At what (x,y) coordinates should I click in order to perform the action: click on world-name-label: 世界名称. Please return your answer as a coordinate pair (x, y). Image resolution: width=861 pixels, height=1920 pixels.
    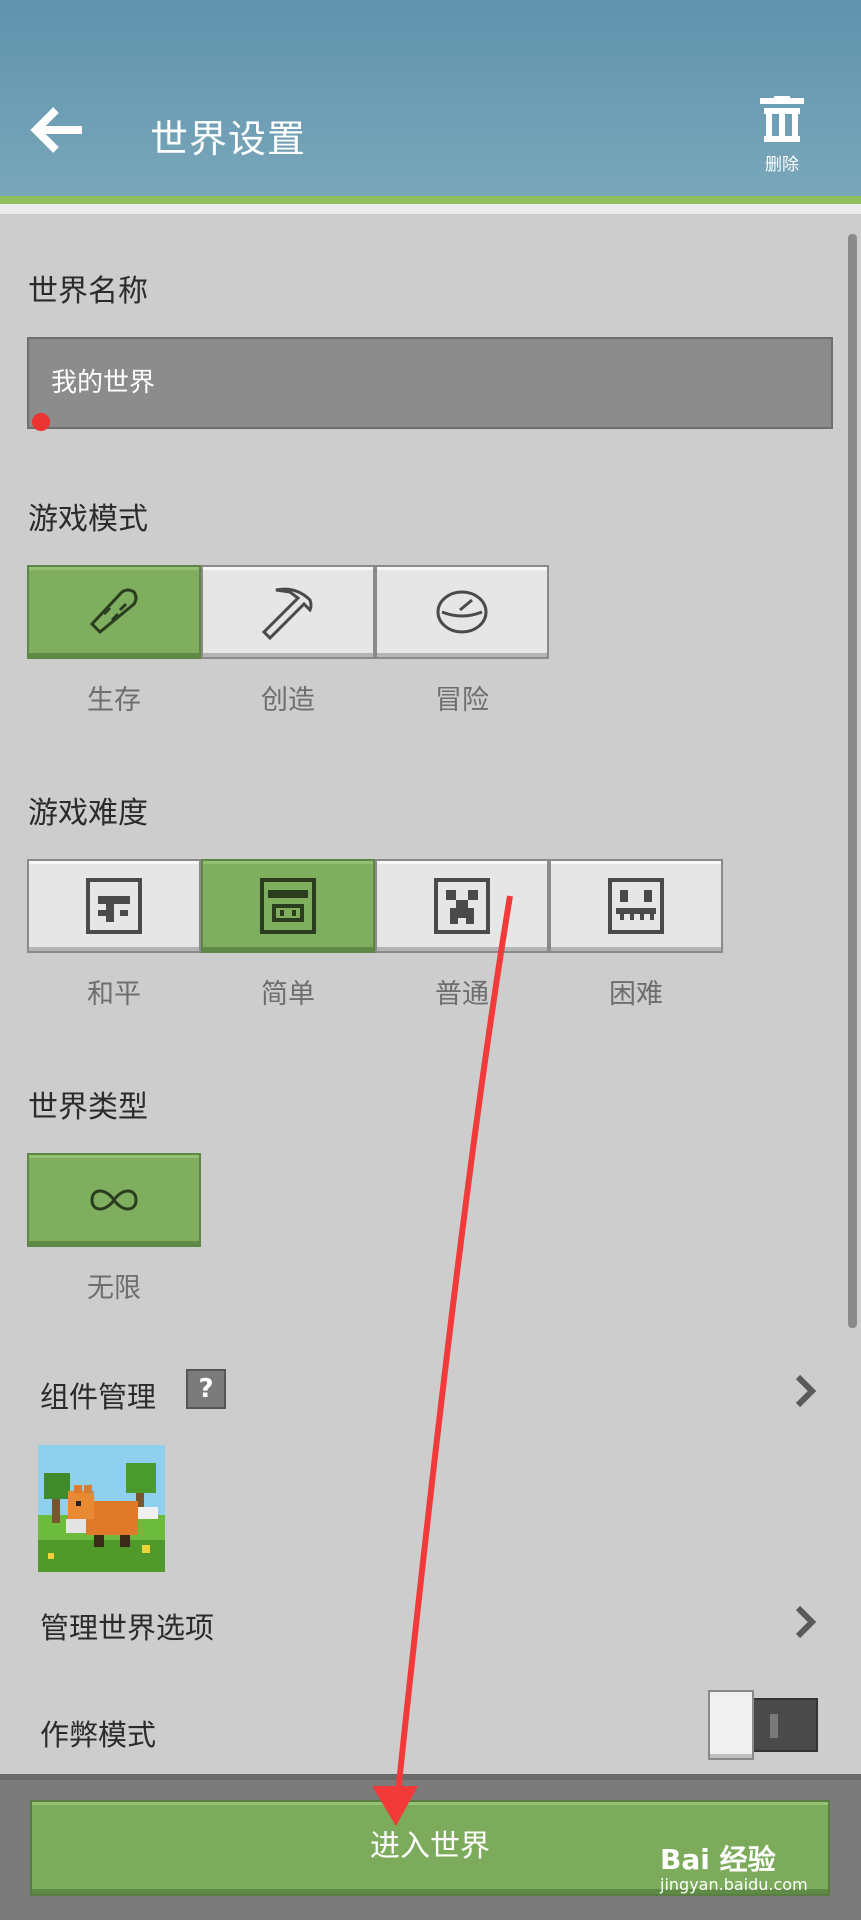
    Looking at the image, I should click on (88, 291).